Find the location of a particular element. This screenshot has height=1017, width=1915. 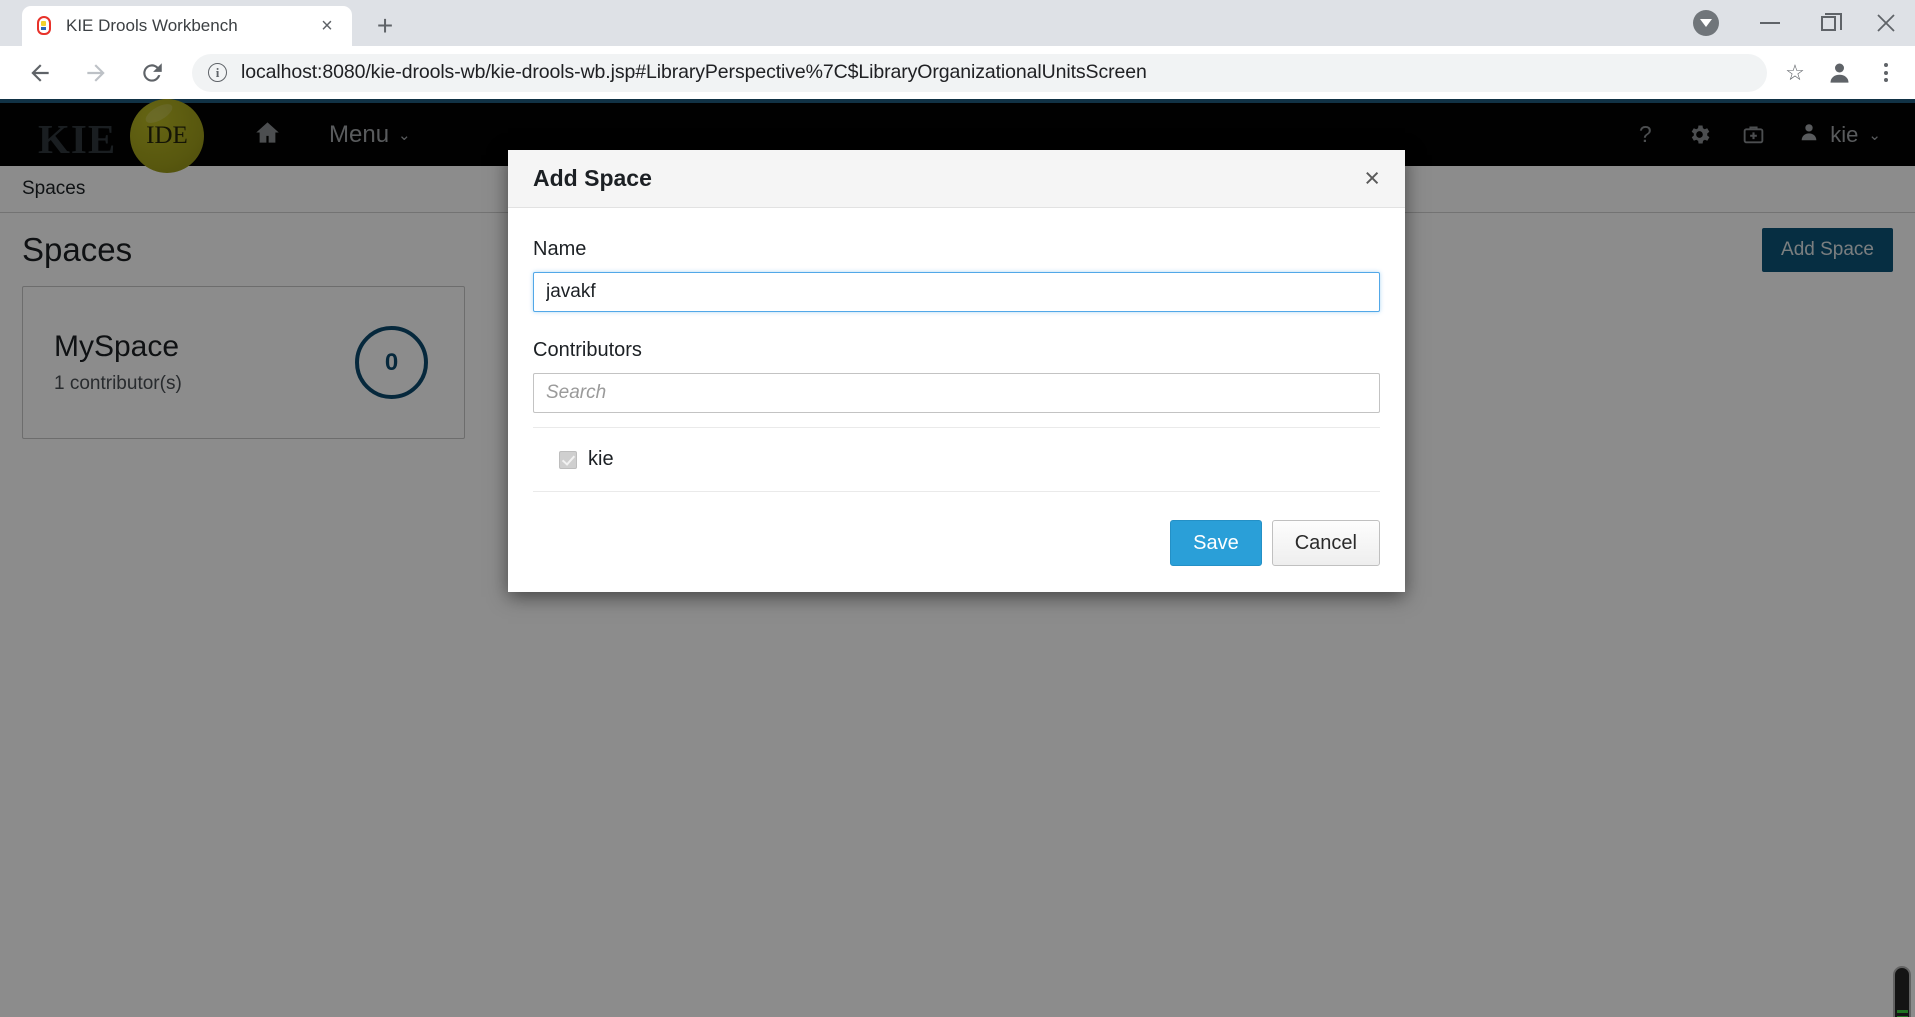

cancel-button: Cancel is located at coordinates (1325, 543).